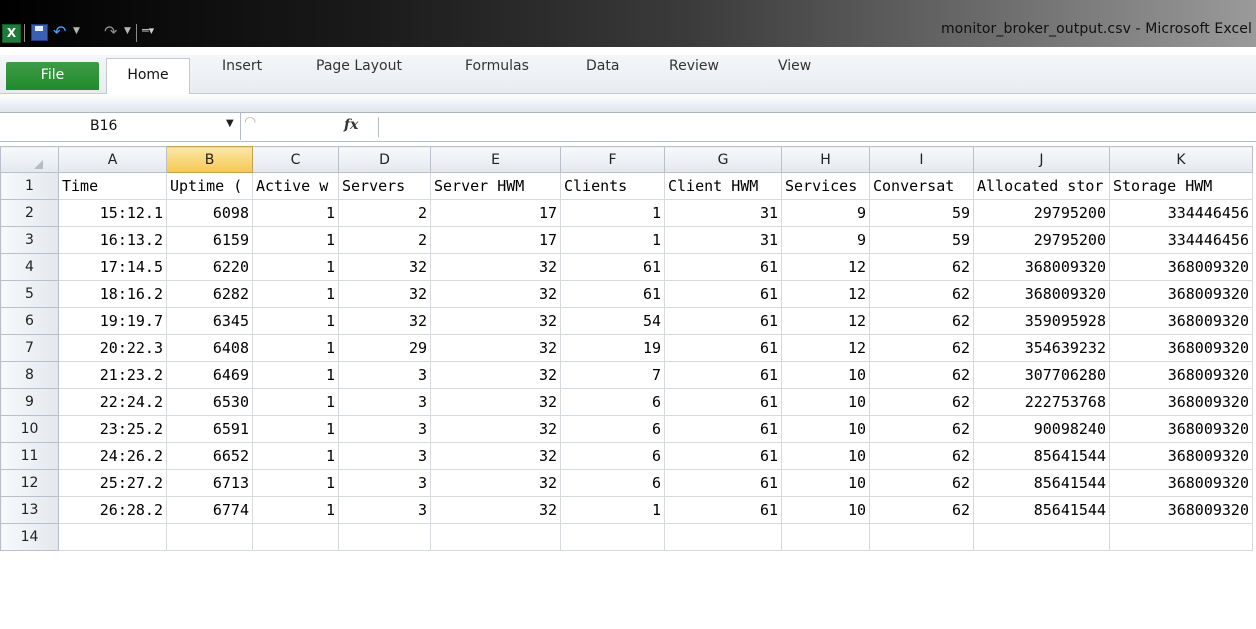  What do you see at coordinates (1181, 321) in the screenshot?
I see `cell-k6: 368009320` at bounding box center [1181, 321].